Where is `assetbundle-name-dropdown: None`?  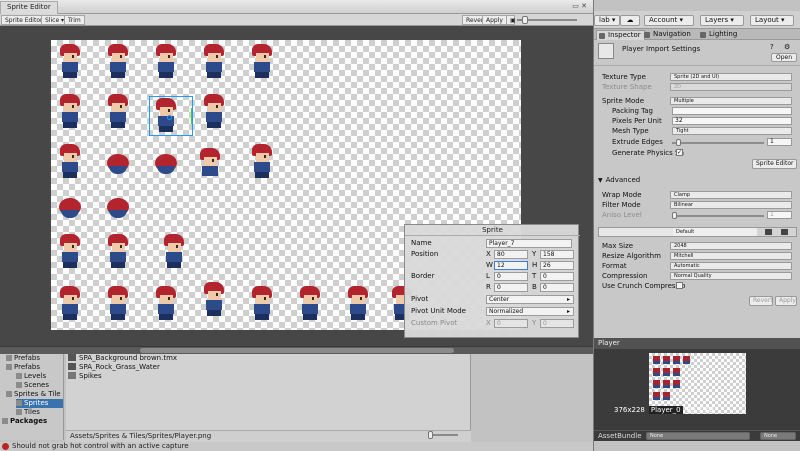 assetbundle-name-dropdown: None is located at coordinates (698, 436).